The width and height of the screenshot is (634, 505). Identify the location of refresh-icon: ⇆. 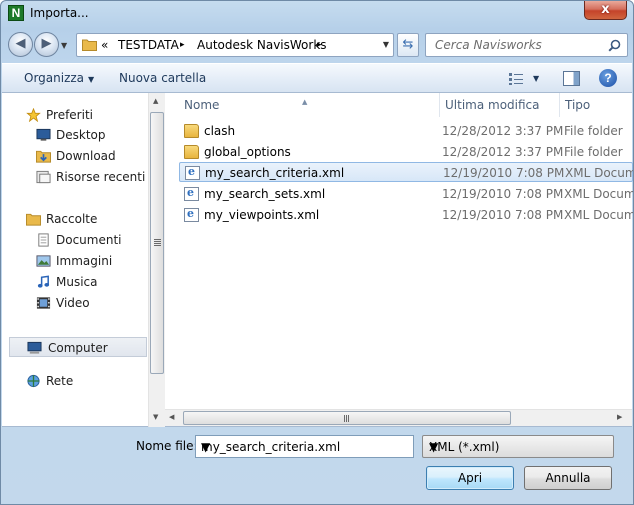
(408, 44).